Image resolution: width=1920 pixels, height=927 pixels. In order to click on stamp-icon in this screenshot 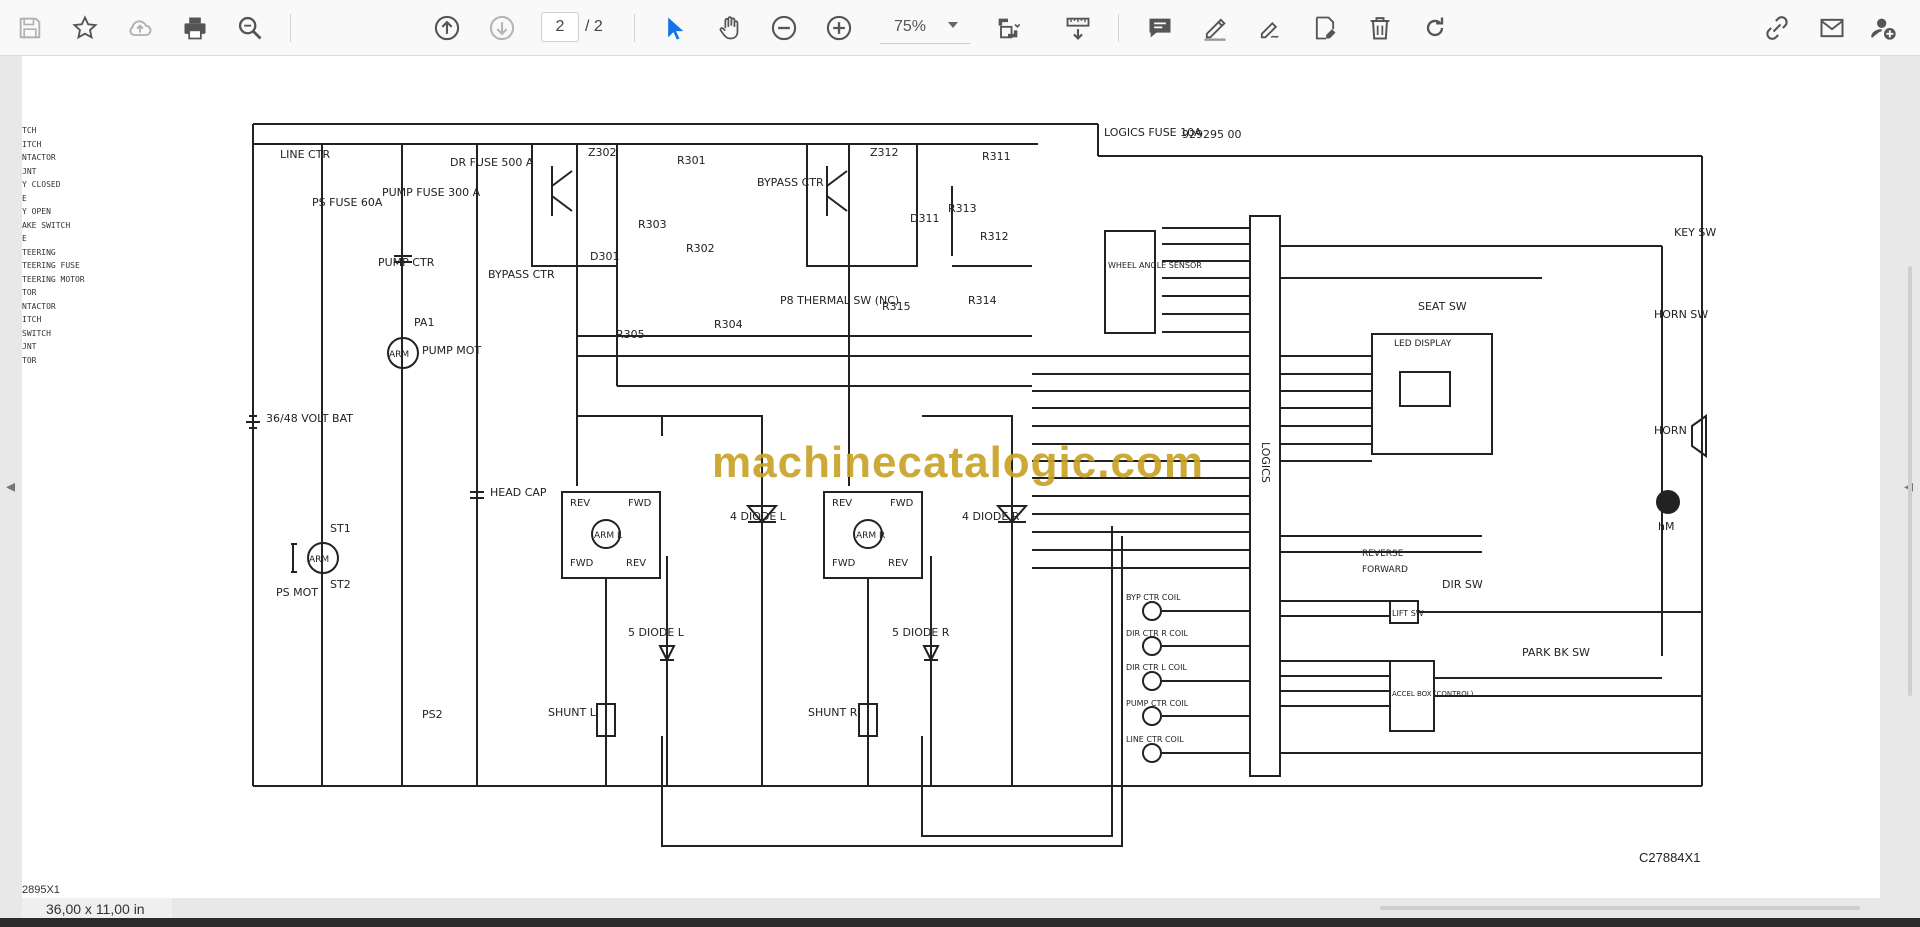, I will do `click(1325, 28)`.